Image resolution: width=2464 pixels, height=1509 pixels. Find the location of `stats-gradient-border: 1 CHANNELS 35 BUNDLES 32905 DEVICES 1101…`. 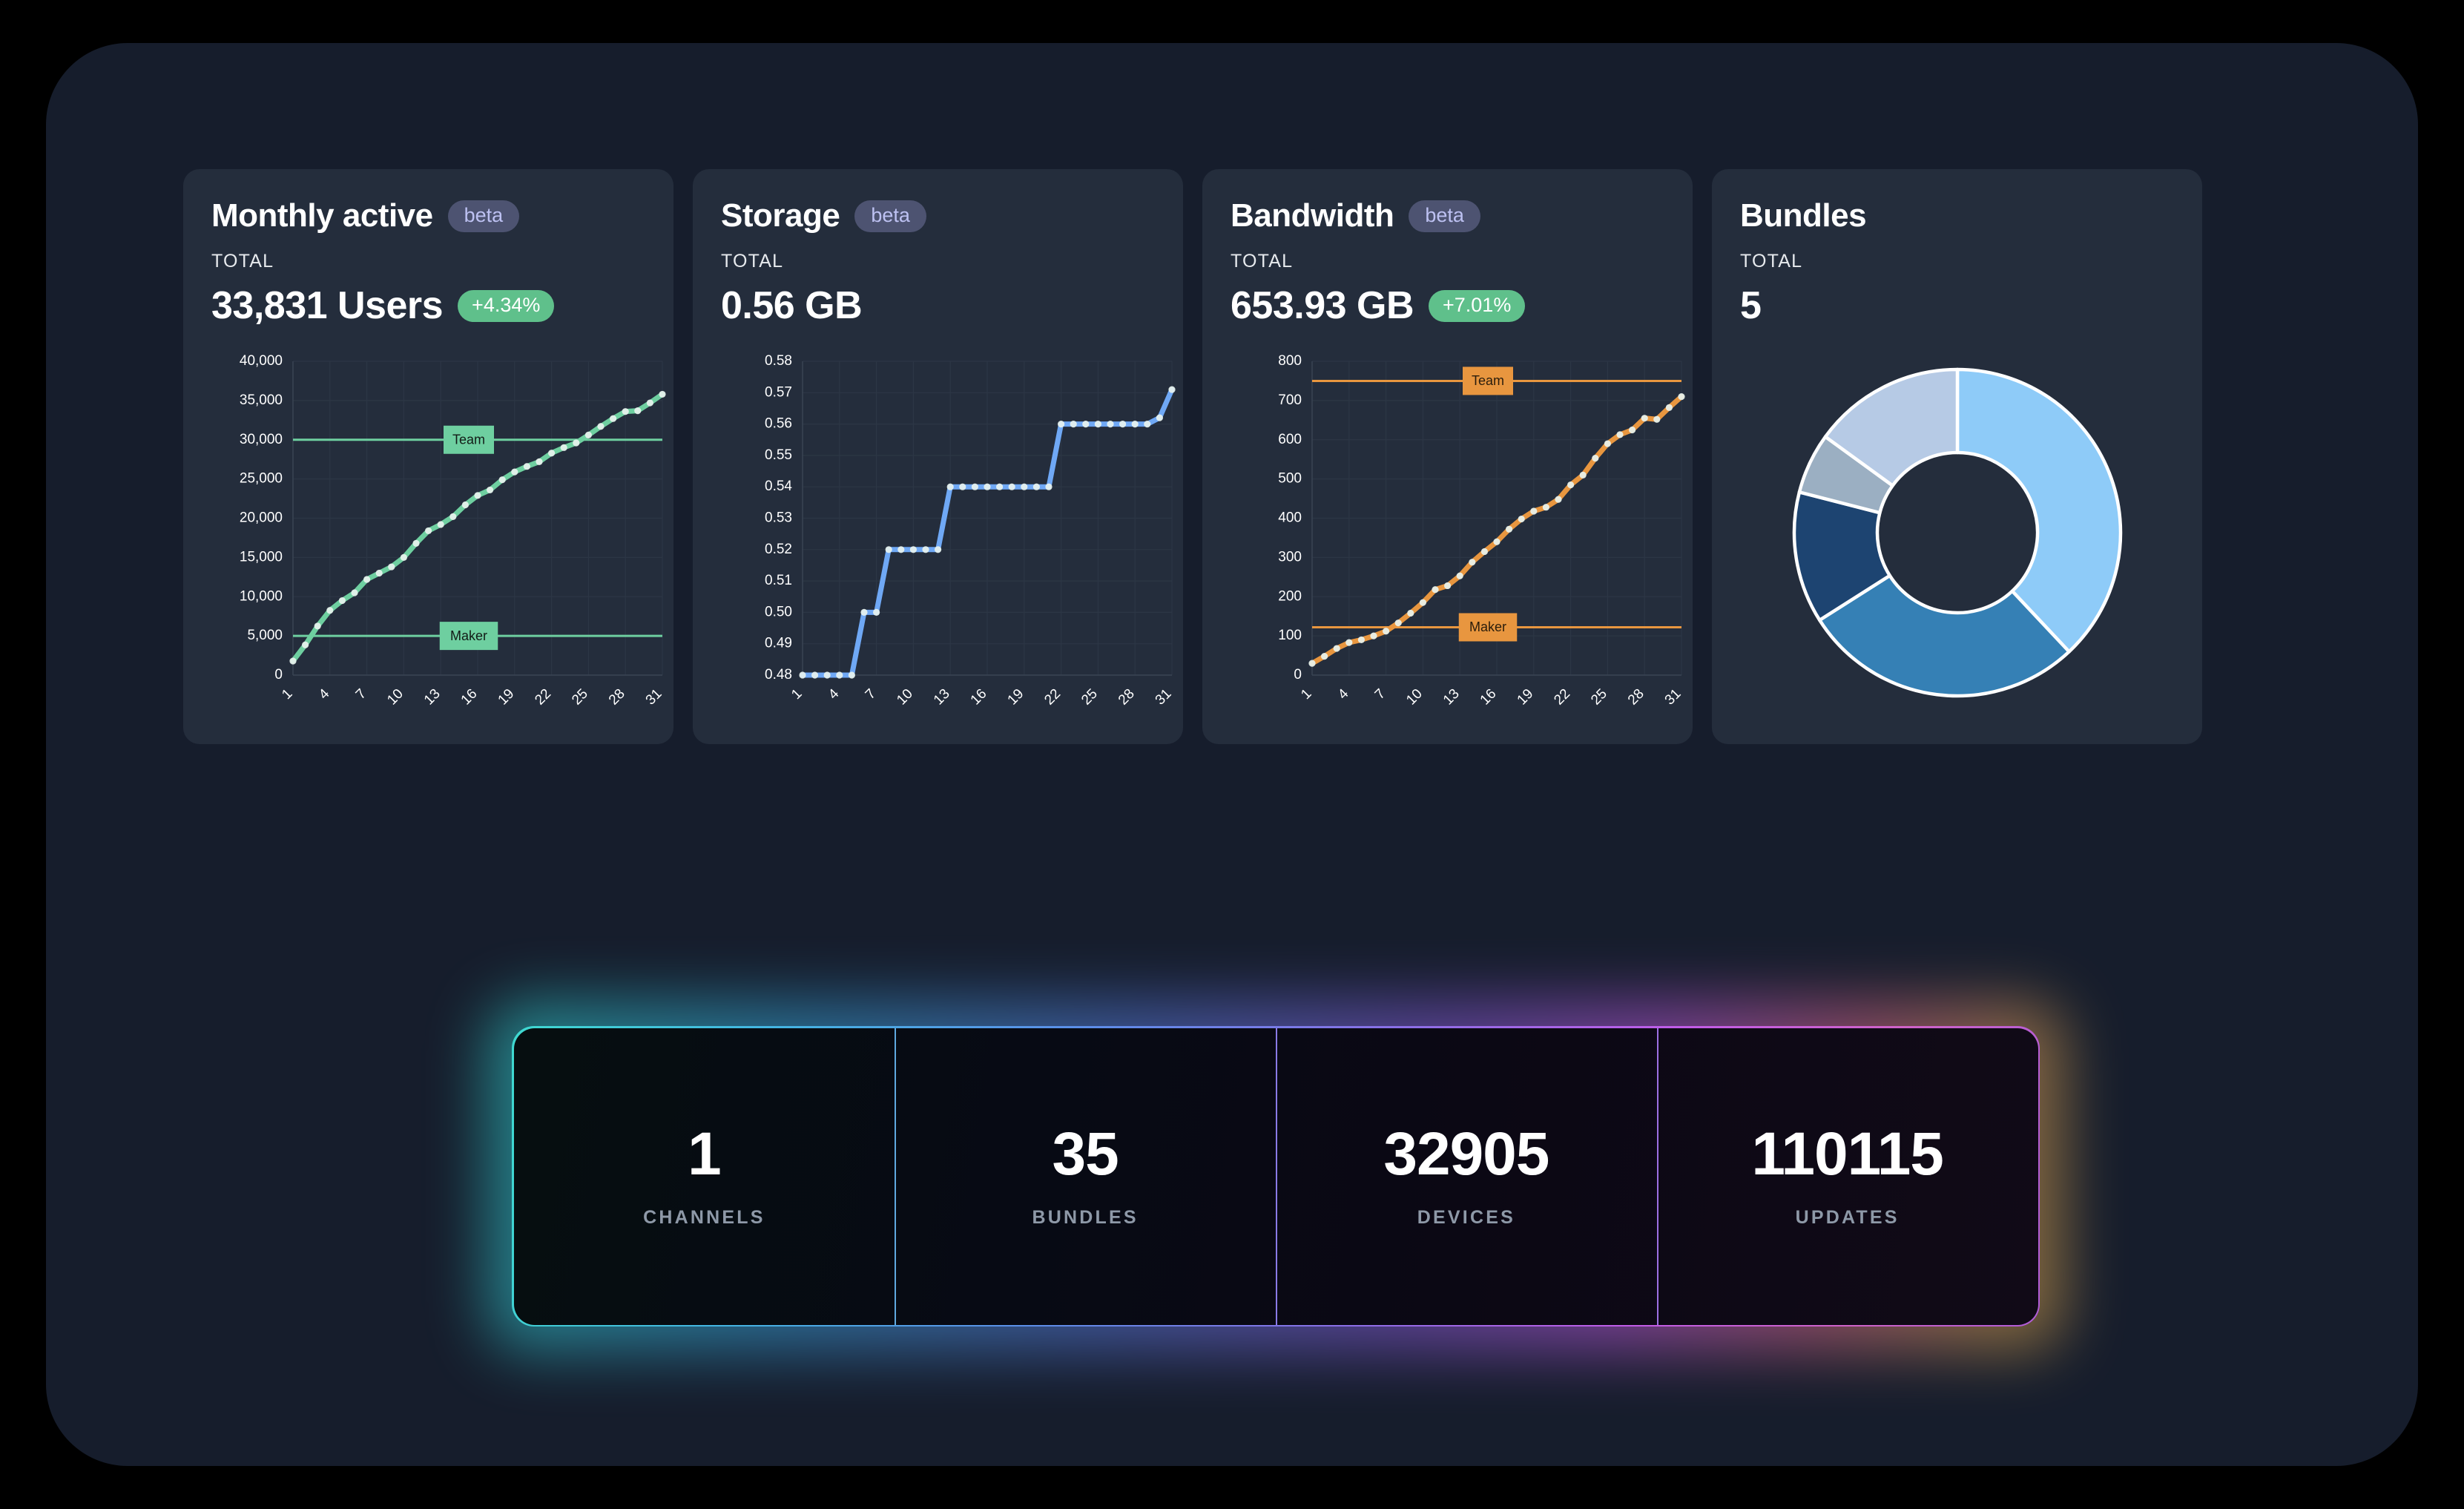

stats-gradient-border: 1 CHANNELS 35 BUNDLES 32905 DEVICES 1101… is located at coordinates (1276, 1176).